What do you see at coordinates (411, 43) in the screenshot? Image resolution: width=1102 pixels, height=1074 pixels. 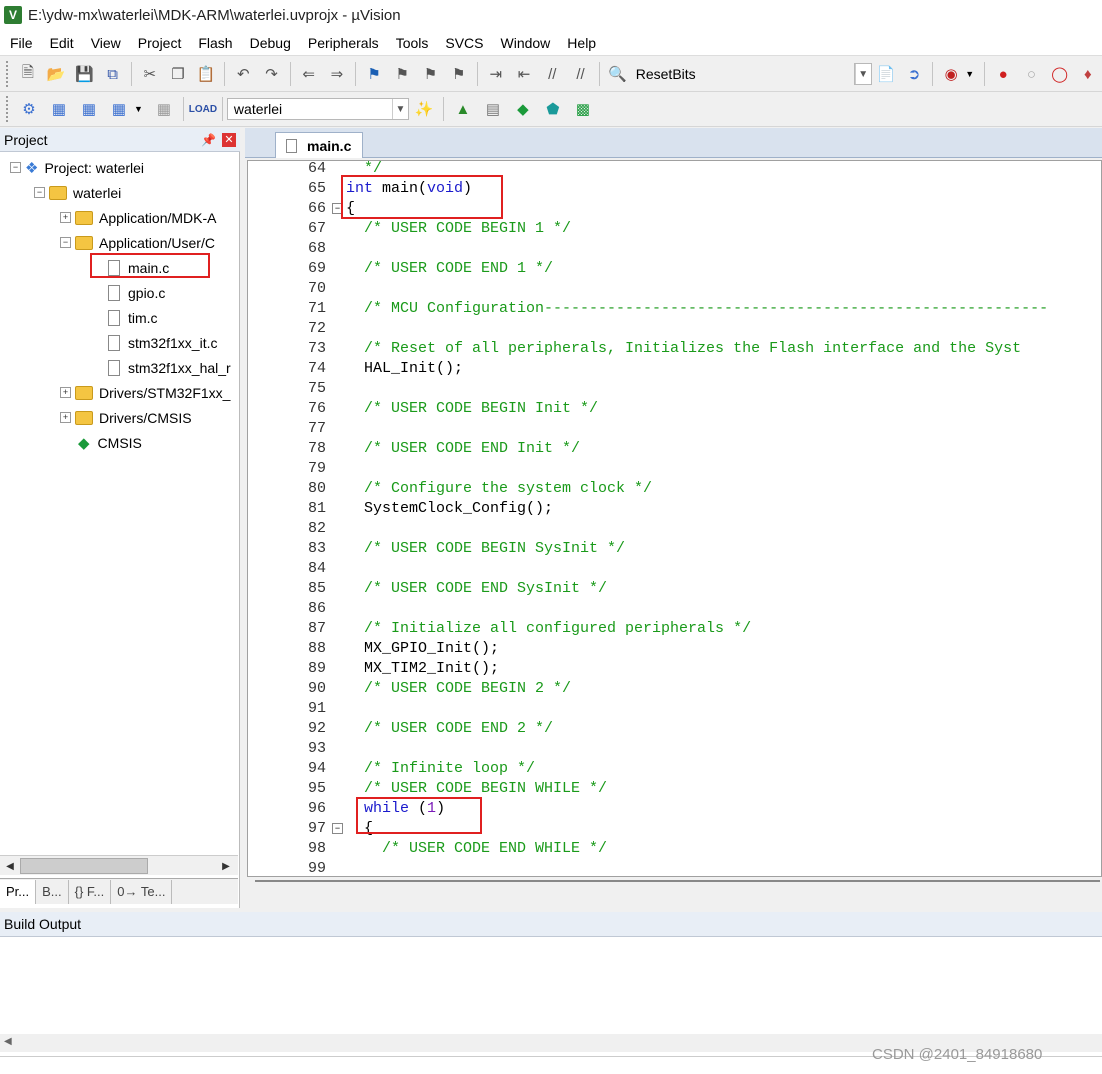 I see `menu-tools: Tools` at bounding box center [411, 43].